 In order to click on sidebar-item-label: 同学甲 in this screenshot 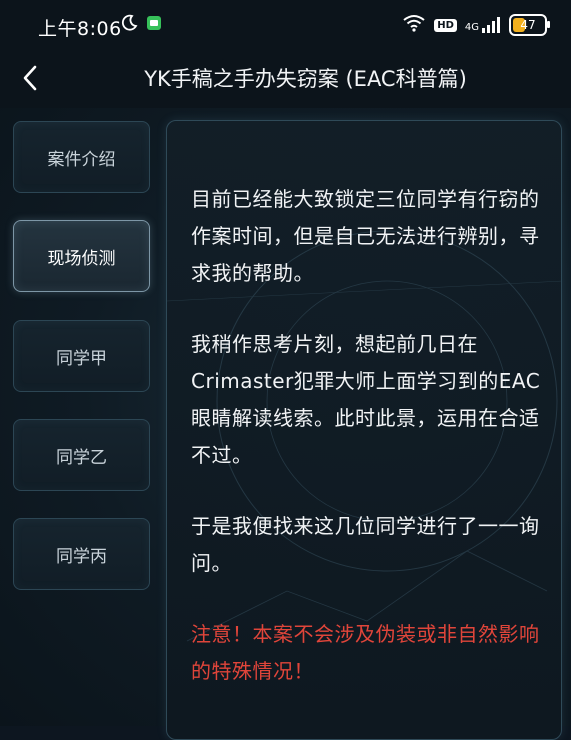, I will do `click(81, 358)`.